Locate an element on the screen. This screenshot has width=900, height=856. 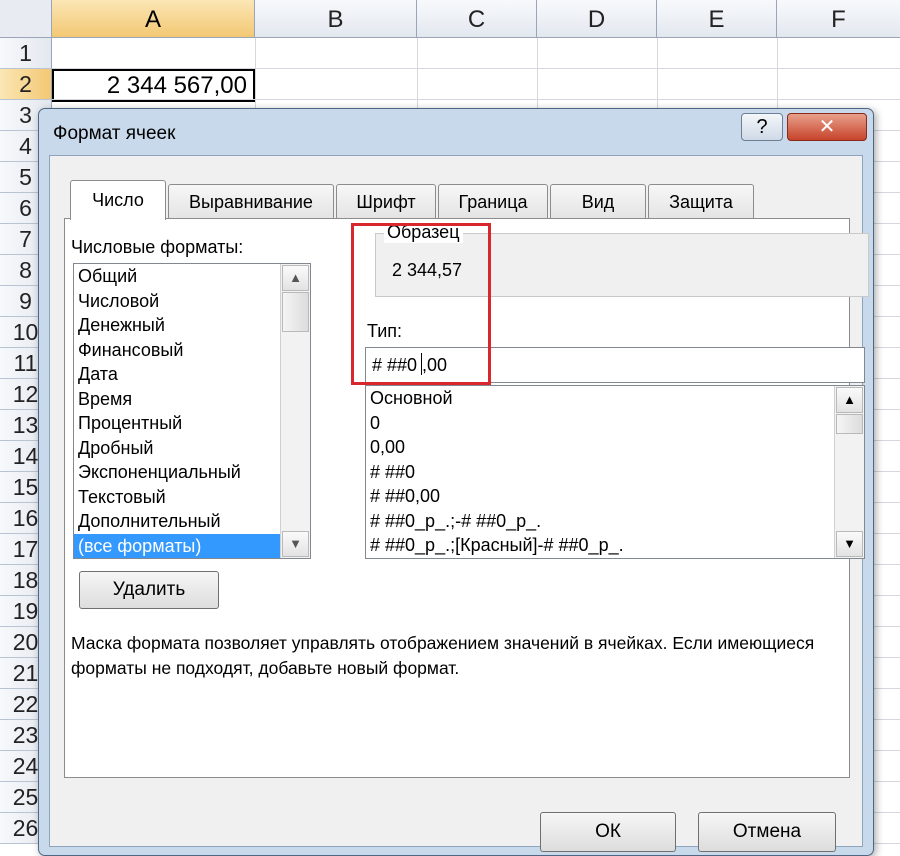
format-scrollbar: ▲ ▼ is located at coordinates (849, 472).